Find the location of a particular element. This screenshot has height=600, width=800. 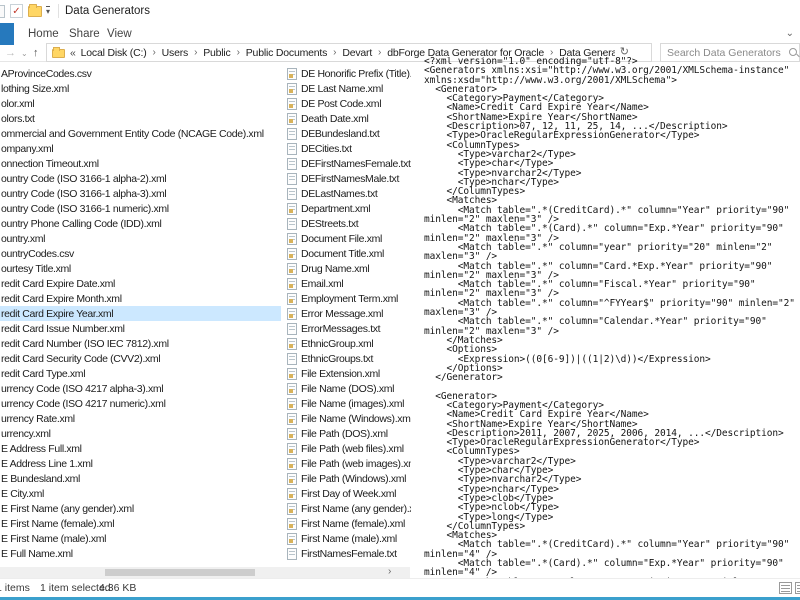

tab-home: Home is located at coordinates (43, 34).